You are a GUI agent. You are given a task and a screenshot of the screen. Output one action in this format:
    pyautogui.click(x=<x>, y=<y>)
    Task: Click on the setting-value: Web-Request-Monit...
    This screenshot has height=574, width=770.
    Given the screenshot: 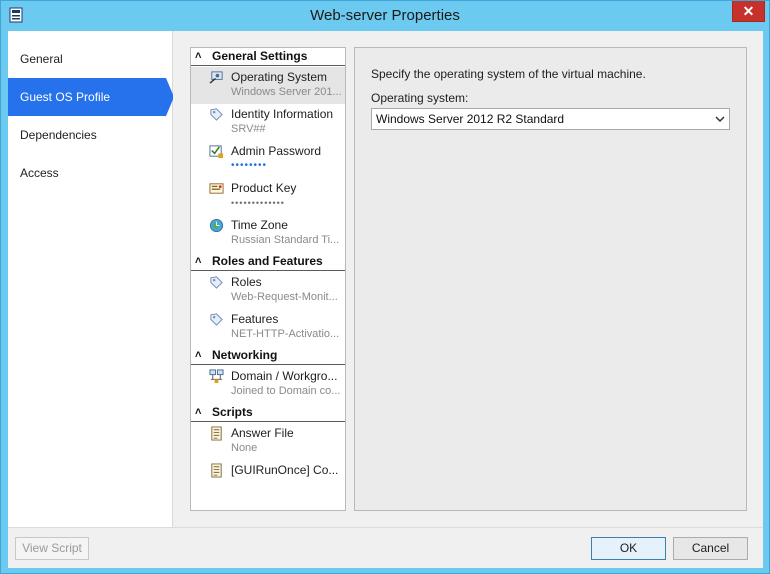 What is the action you would take?
    pyautogui.click(x=284, y=297)
    